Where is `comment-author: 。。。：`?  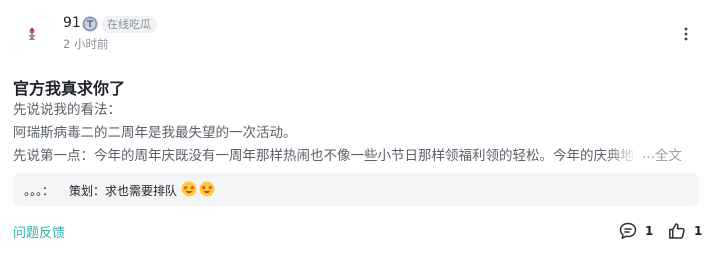
comment-author: 。。。： is located at coordinates (39, 191).